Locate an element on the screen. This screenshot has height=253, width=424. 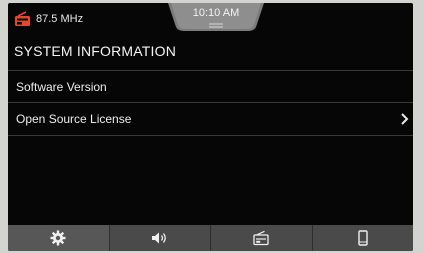
status-bar: 87.5 MHz 10:10 AM is located at coordinates (210, 19).